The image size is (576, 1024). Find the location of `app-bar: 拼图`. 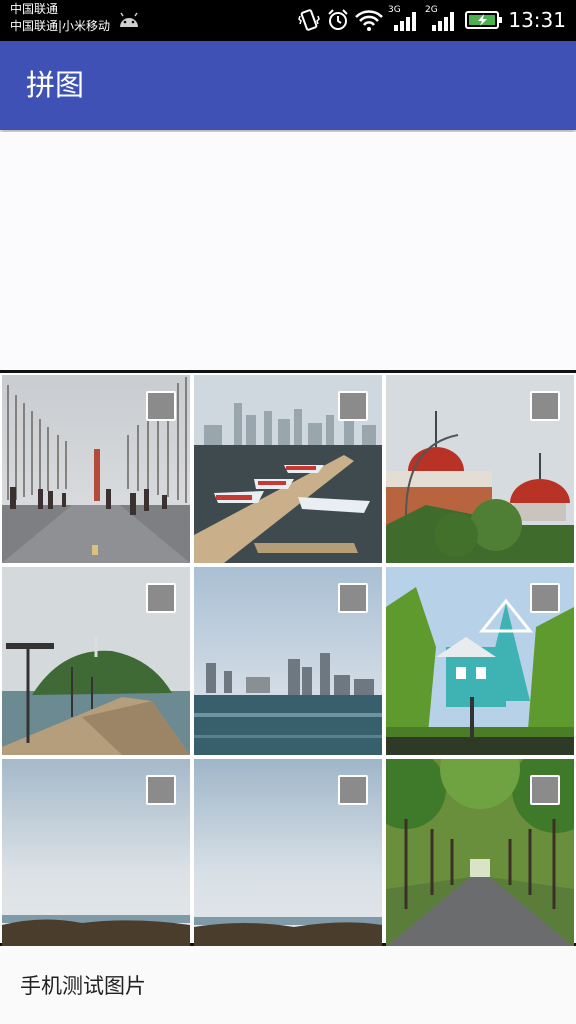

app-bar: 拼图 is located at coordinates (288, 85).